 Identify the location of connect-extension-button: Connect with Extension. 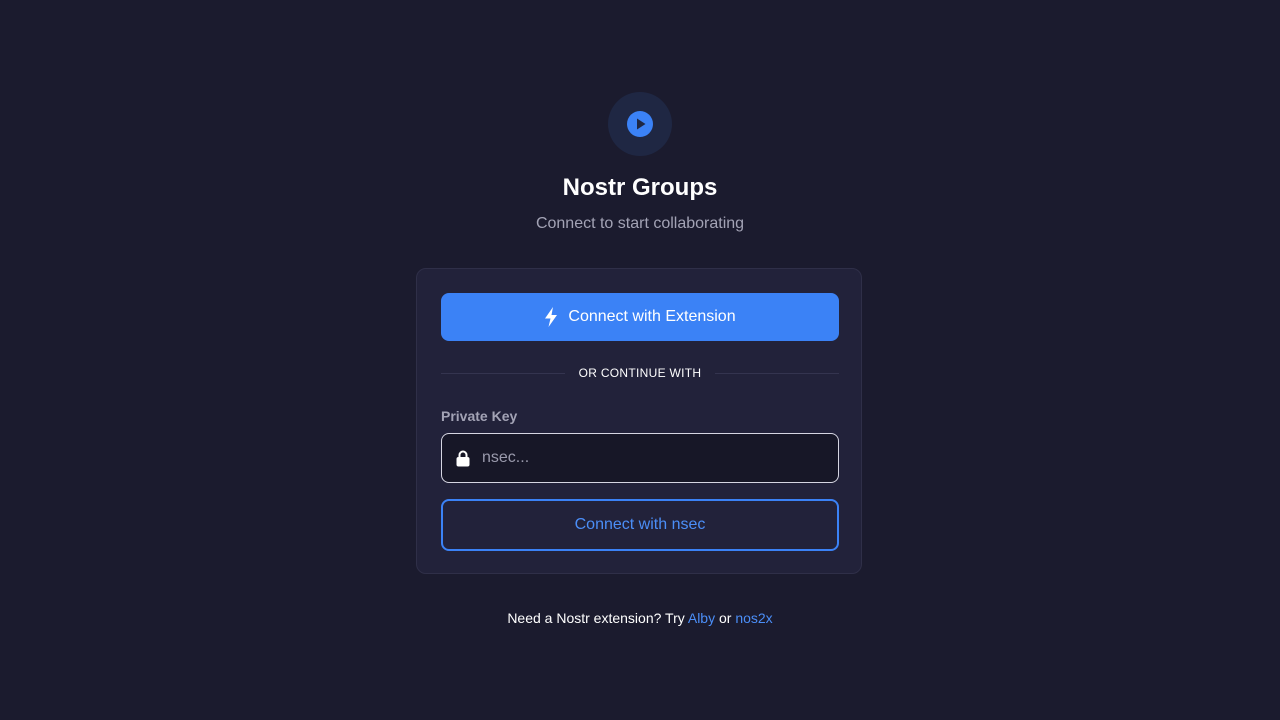
(640, 317).